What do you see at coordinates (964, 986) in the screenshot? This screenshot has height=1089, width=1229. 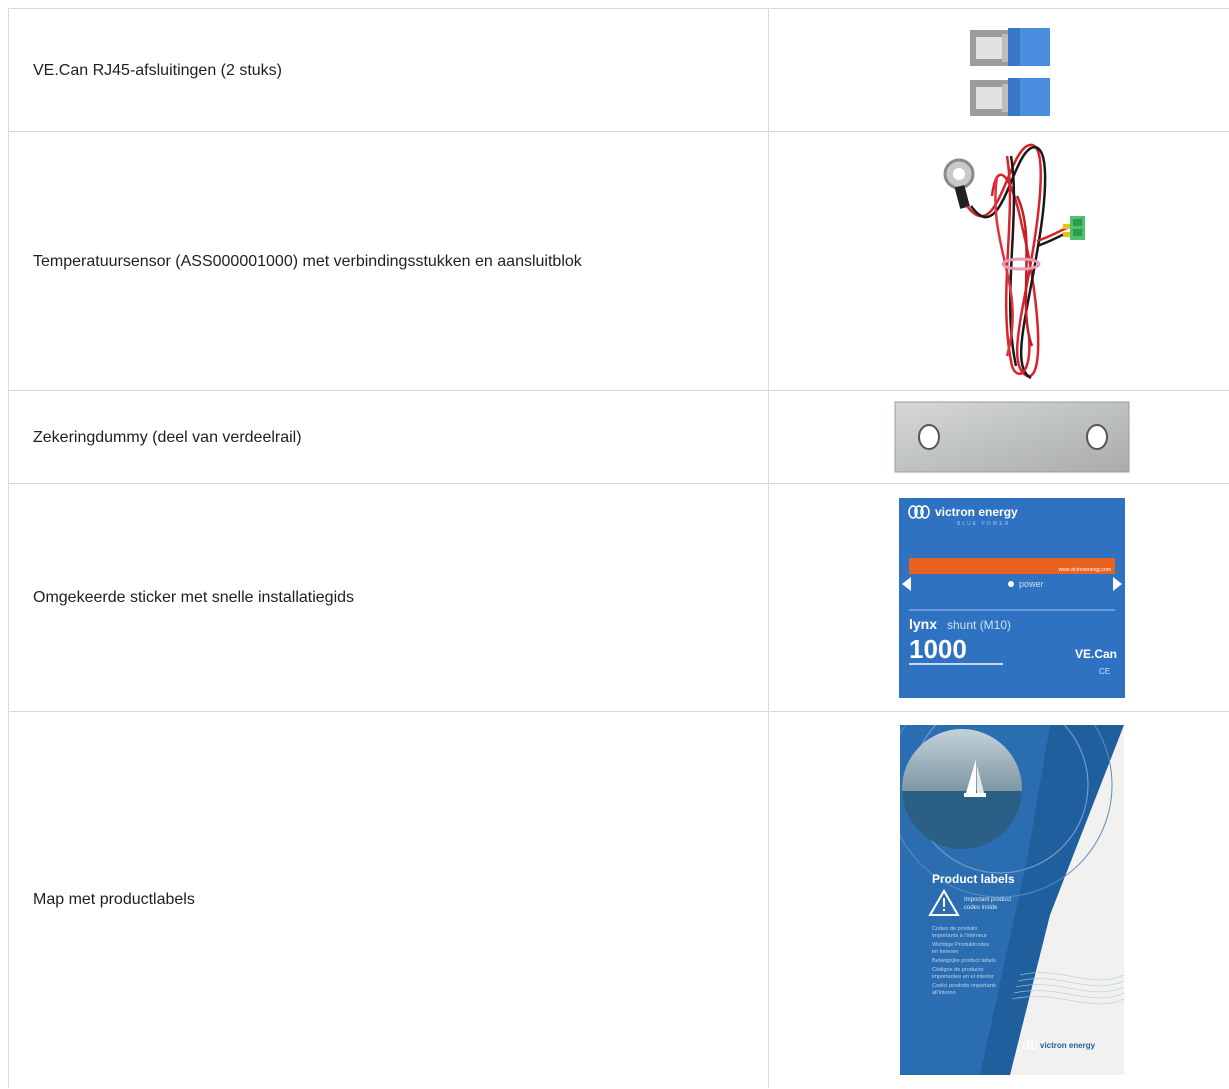 I see `folder-line: Codici prodotto importanti` at bounding box center [964, 986].